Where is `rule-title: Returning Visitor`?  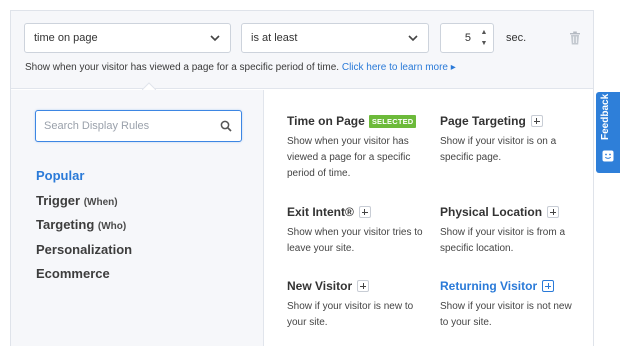
rule-title: Returning Visitor is located at coordinates (489, 286).